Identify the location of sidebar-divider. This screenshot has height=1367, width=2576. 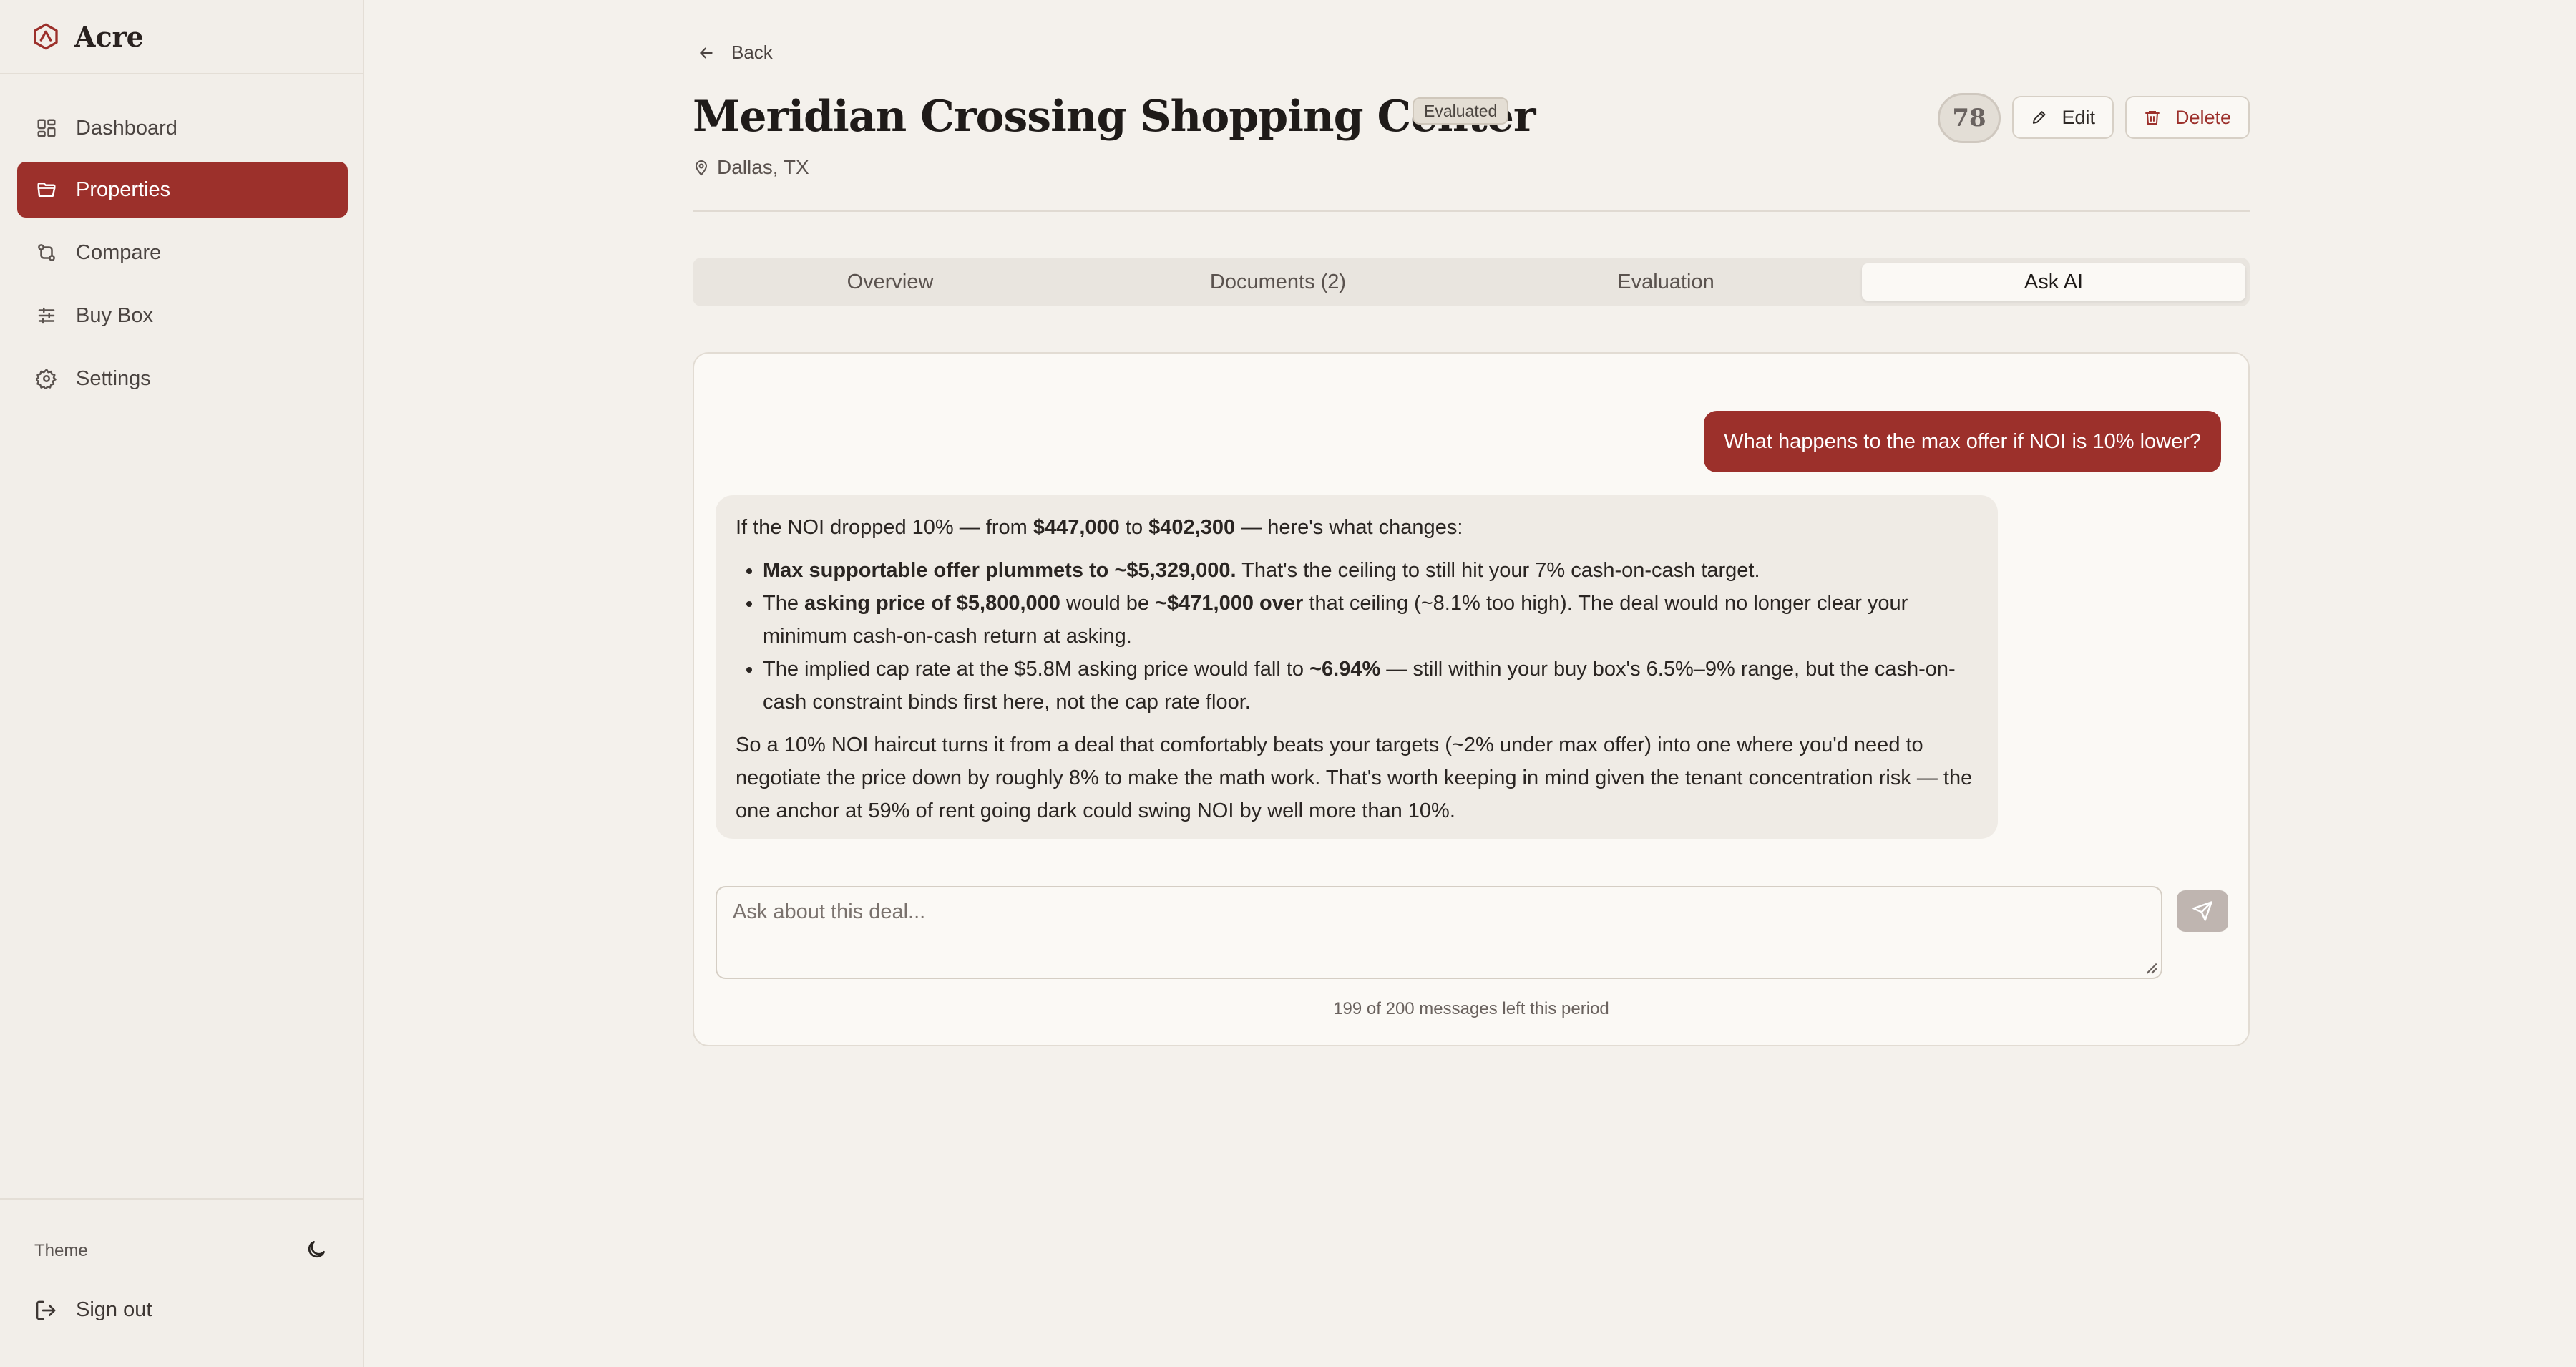
(181, 1199).